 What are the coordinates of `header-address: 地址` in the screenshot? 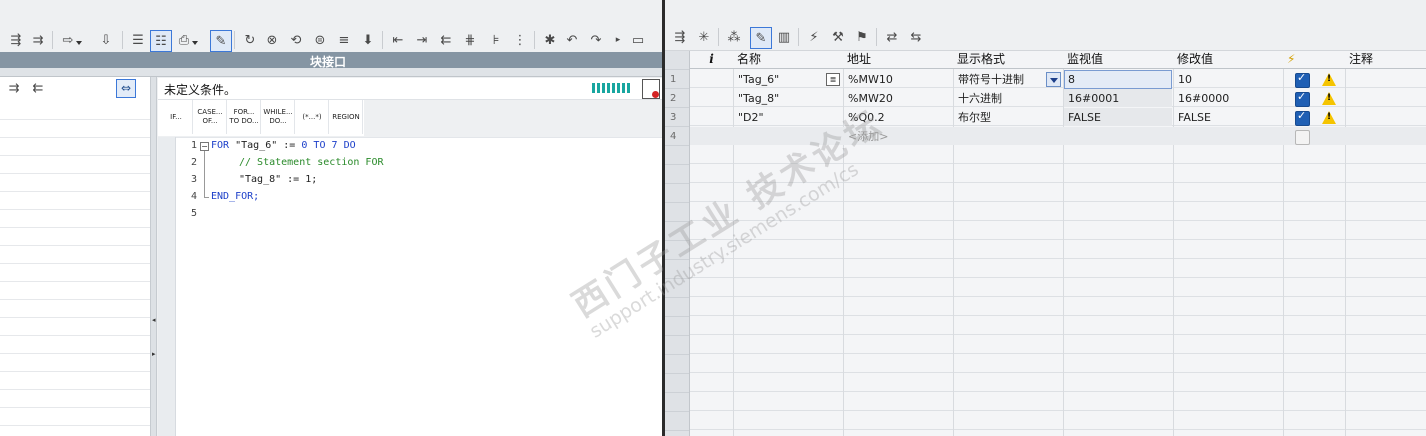 It's located at (900, 60).